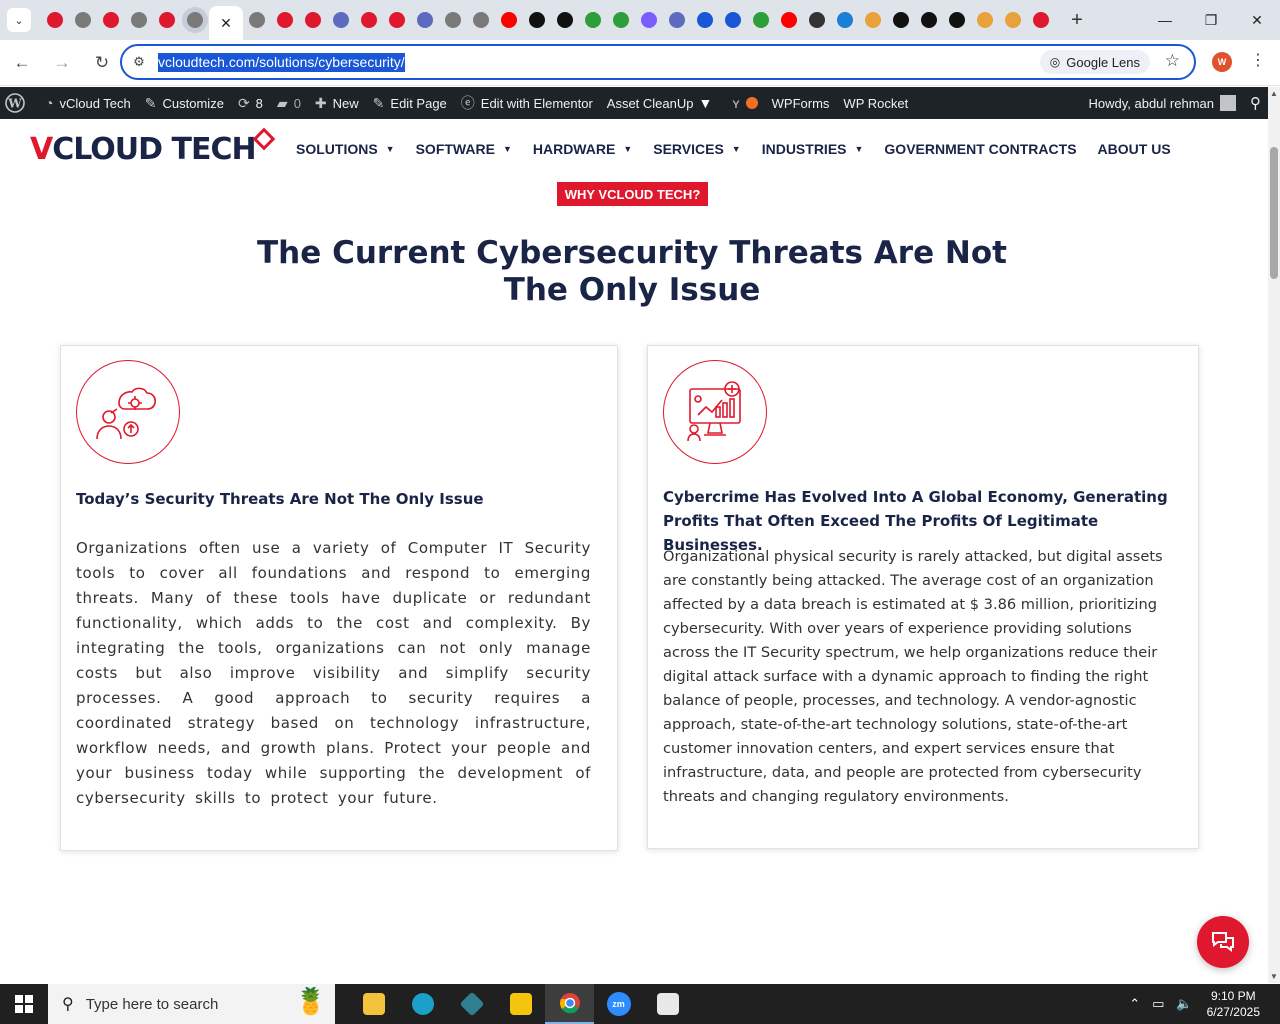  What do you see at coordinates (1274, 93) in the screenshot?
I see `scroll-up-icon: ▲` at bounding box center [1274, 93].